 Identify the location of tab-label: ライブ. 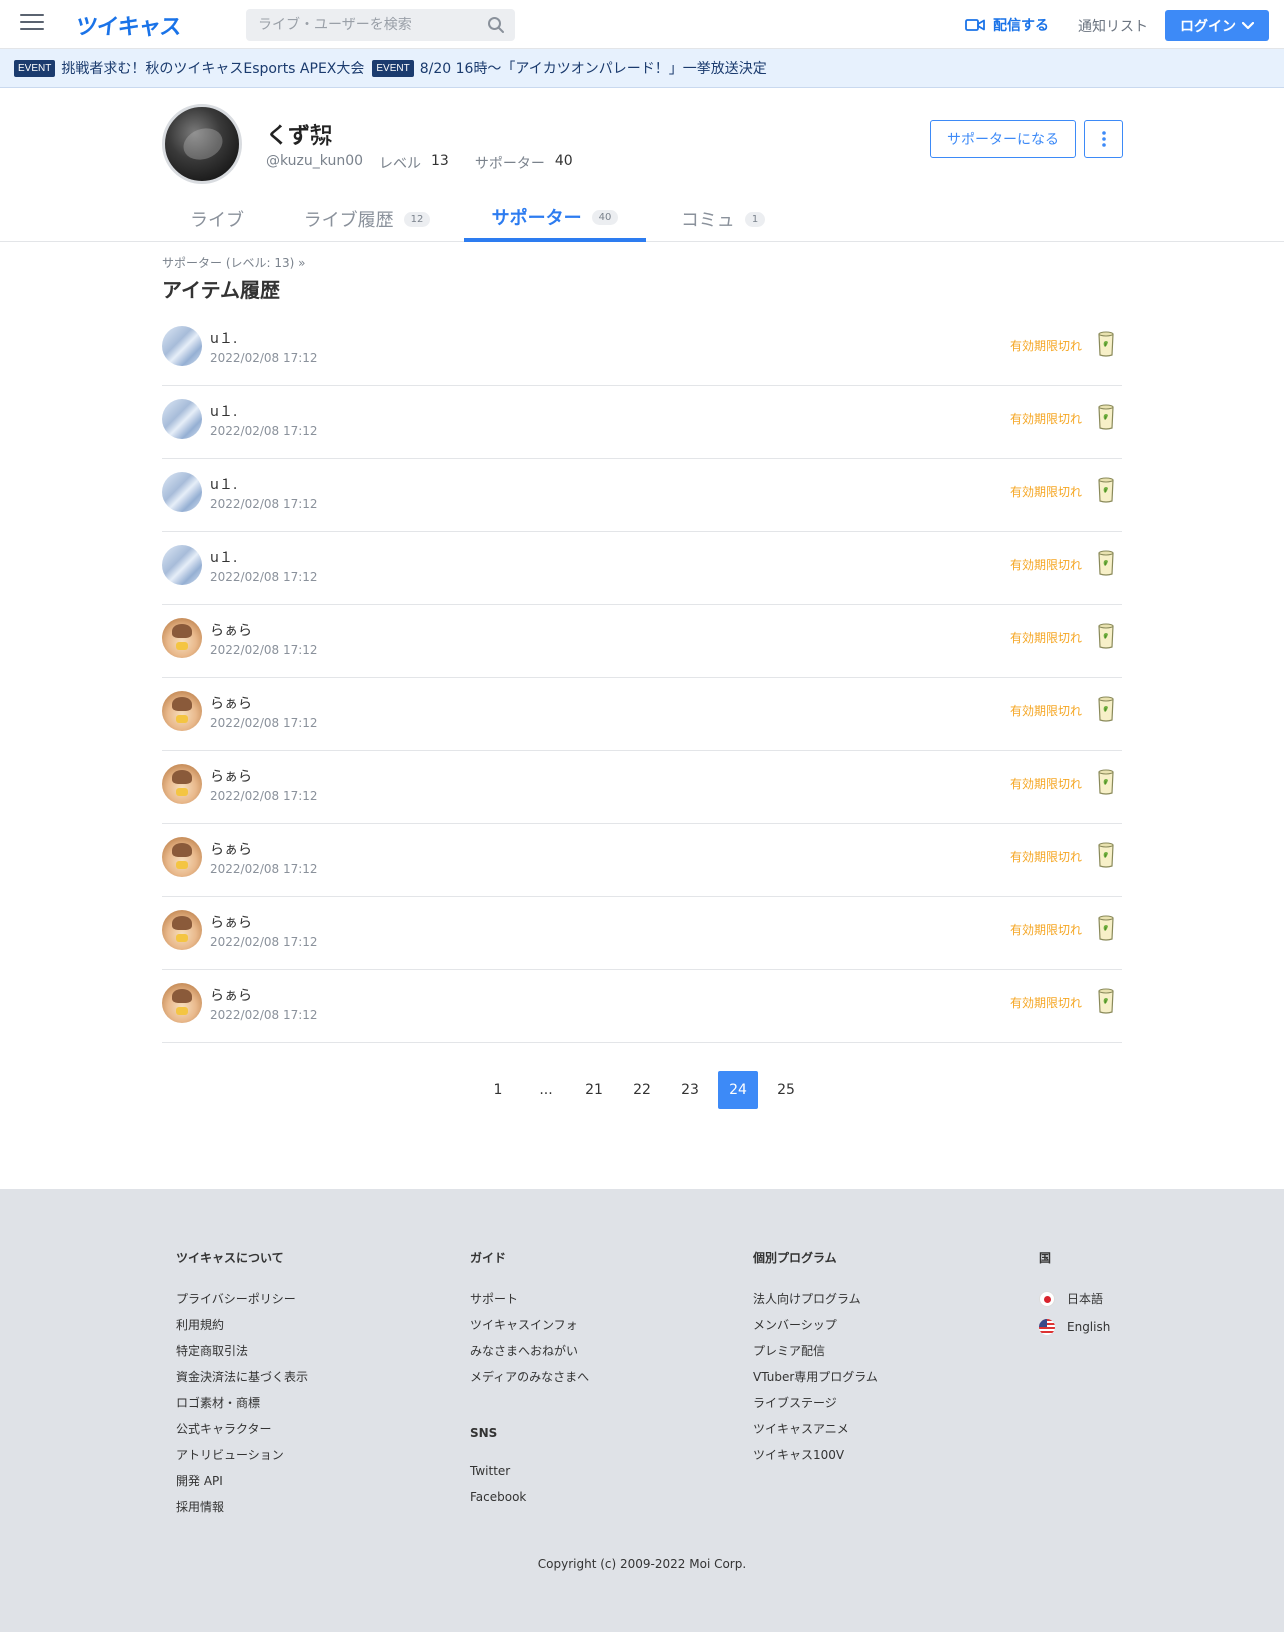
(217, 220).